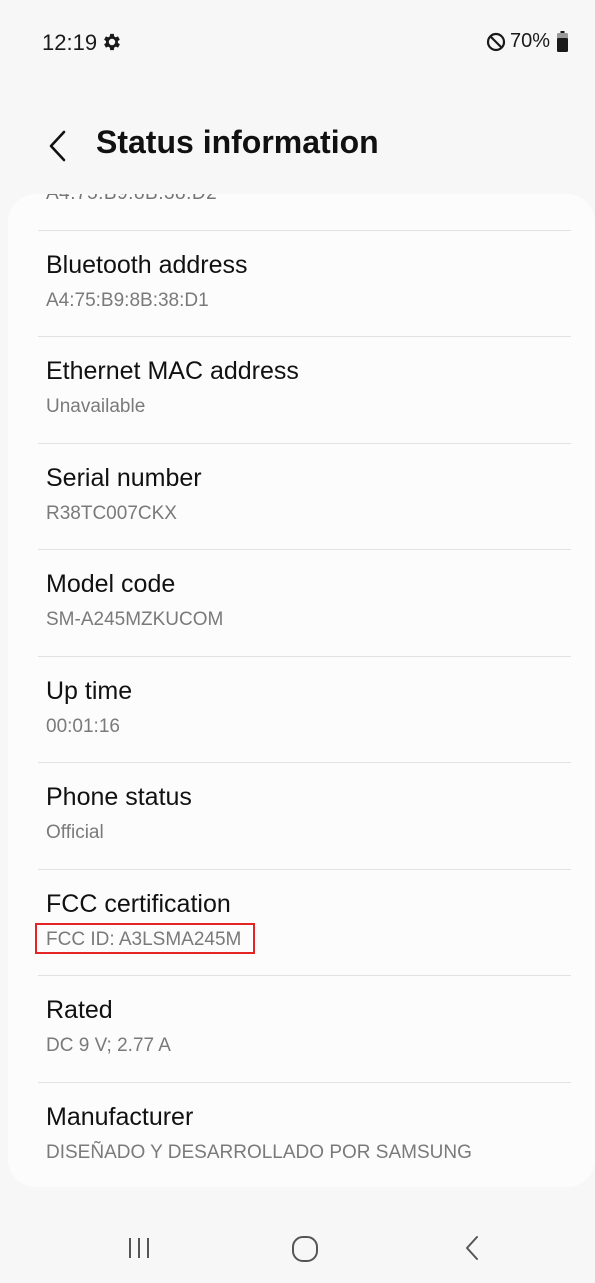 The width and height of the screenshot is (595, 1283). What do you see at coordinates (301, 815) in the screenshot?
I see `list-item-phone-status: Phone status Official` at bounding box center [301, 815].